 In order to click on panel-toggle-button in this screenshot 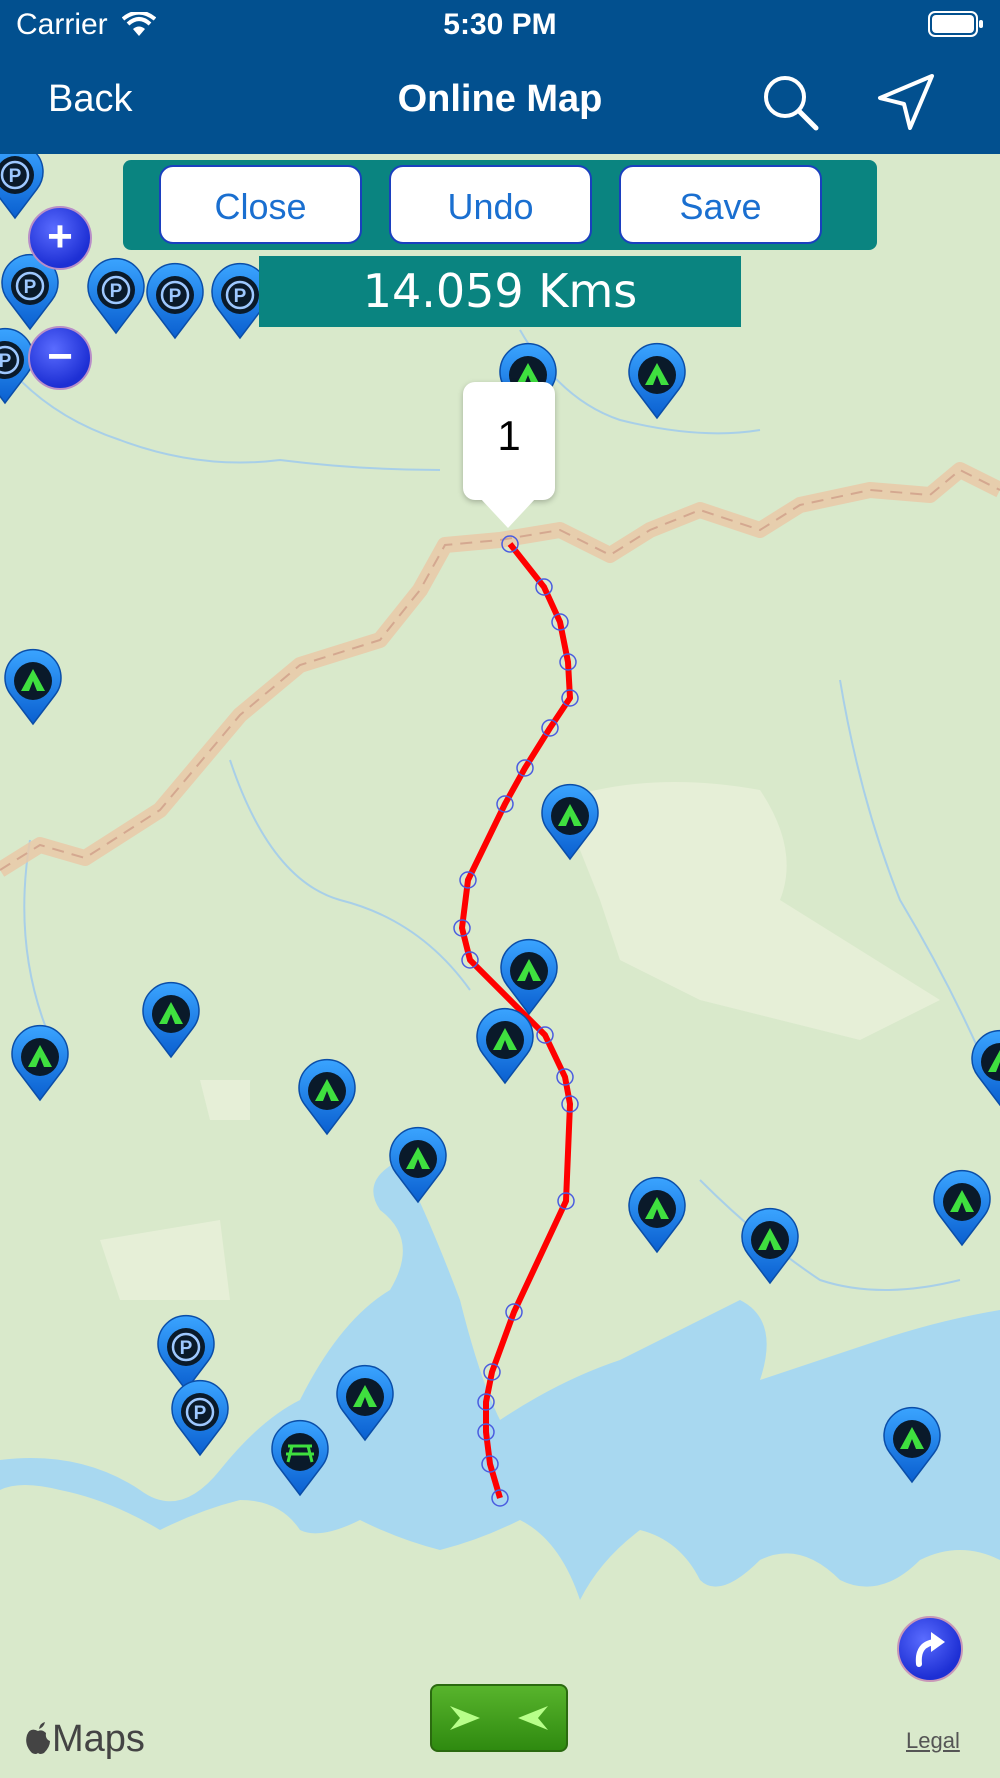, I will do `click(499, 1718)`.